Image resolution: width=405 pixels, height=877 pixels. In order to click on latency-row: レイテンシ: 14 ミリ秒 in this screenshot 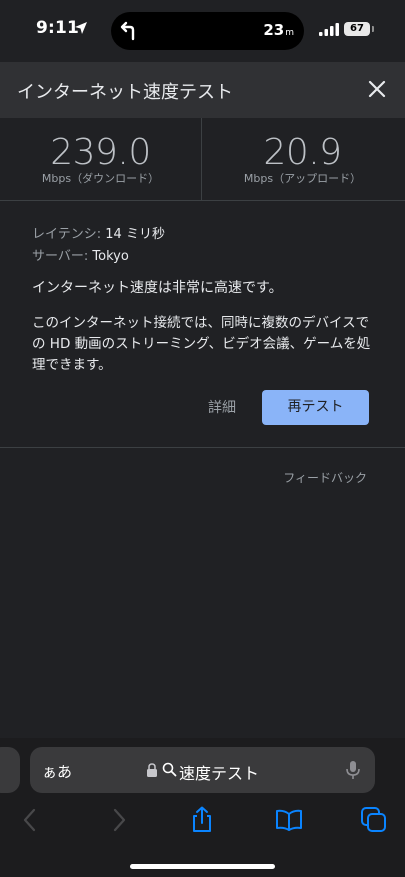, I will do `click(98, 232)`.